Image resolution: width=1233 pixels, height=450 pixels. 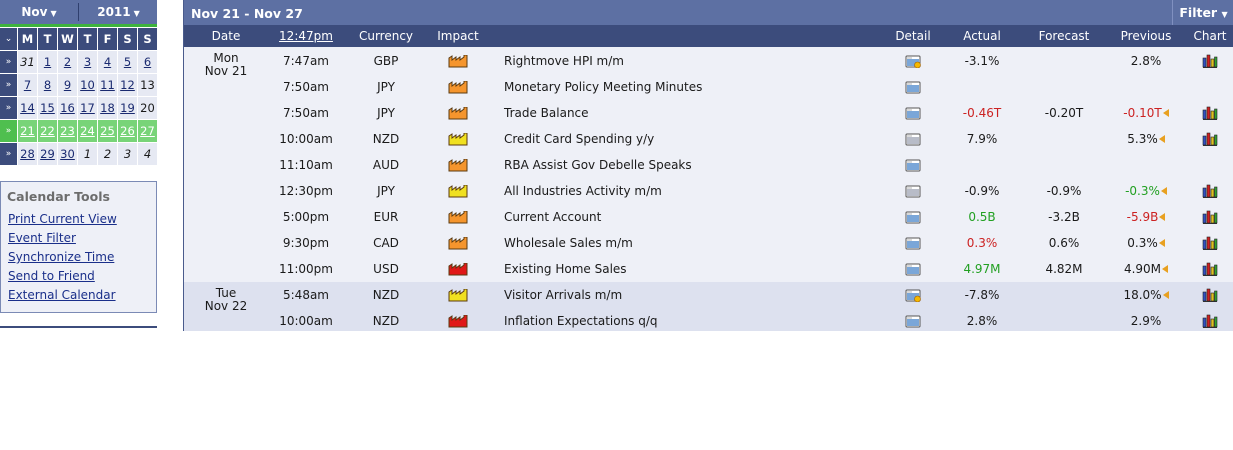 What do you see at coordinates (39, 12) in the screenshot?
I see `month-select: Nov ▼` at bounding box center [39, 12].